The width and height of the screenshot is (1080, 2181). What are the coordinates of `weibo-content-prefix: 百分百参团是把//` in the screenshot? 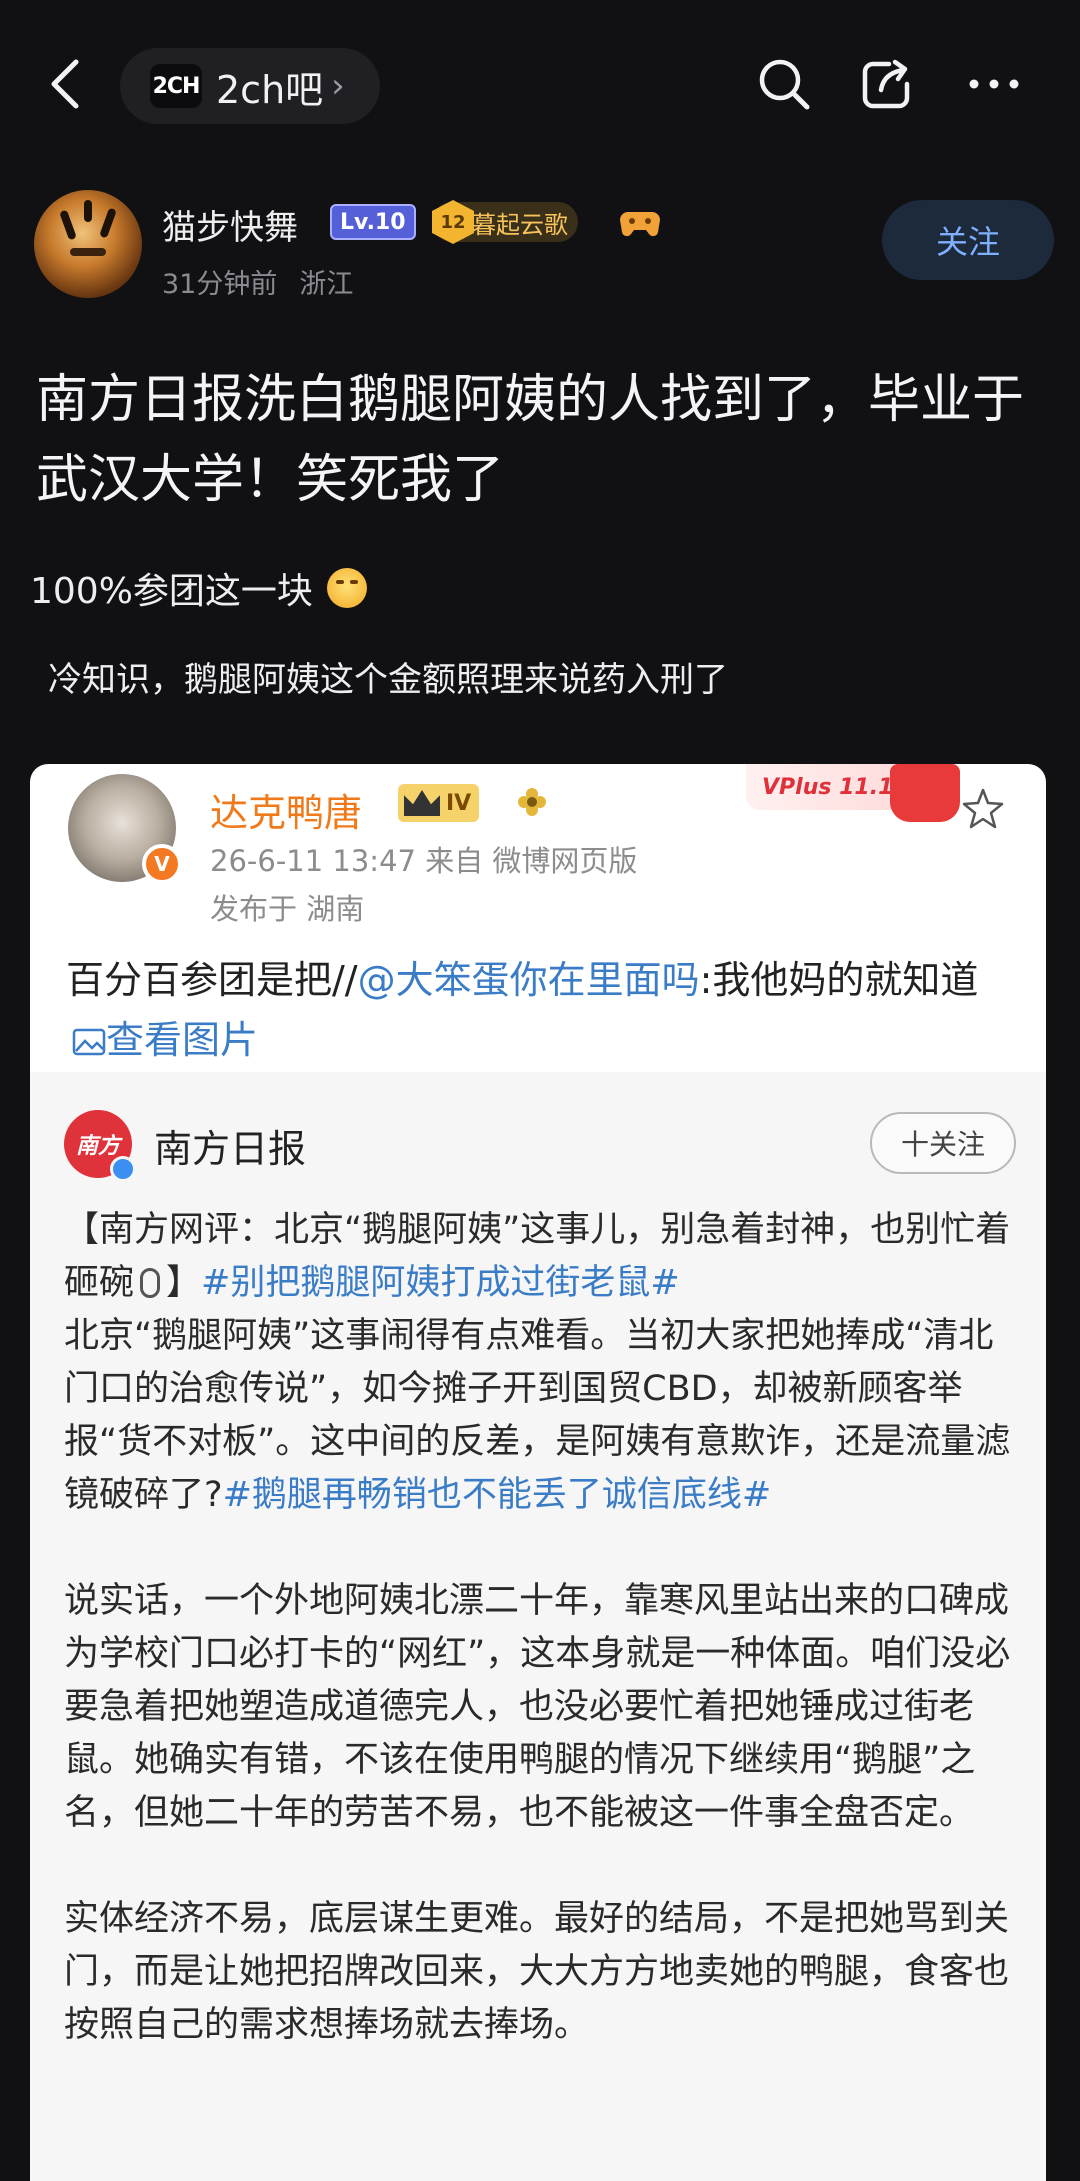 It's located at (212, 980).